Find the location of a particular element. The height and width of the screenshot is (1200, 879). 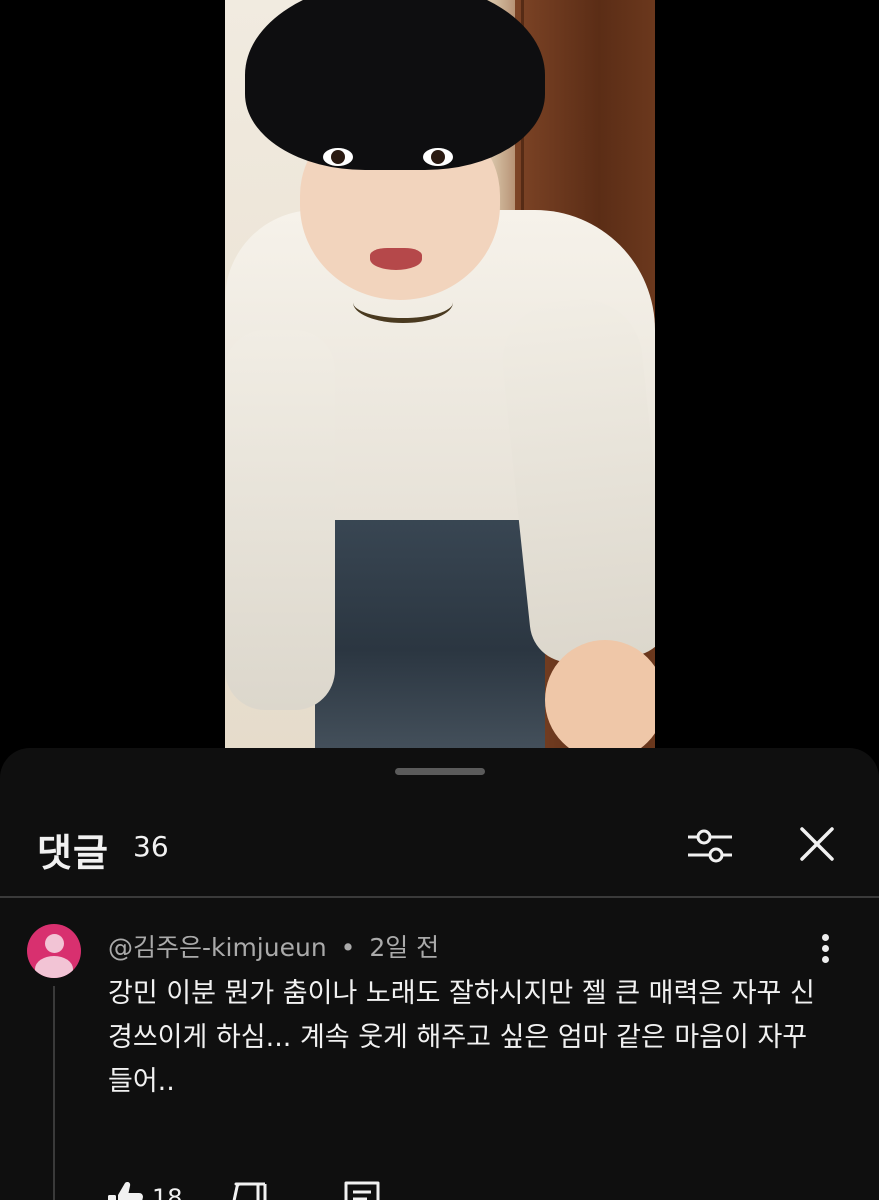

thumbs-down-icon is located at coordinates (249, 1191).